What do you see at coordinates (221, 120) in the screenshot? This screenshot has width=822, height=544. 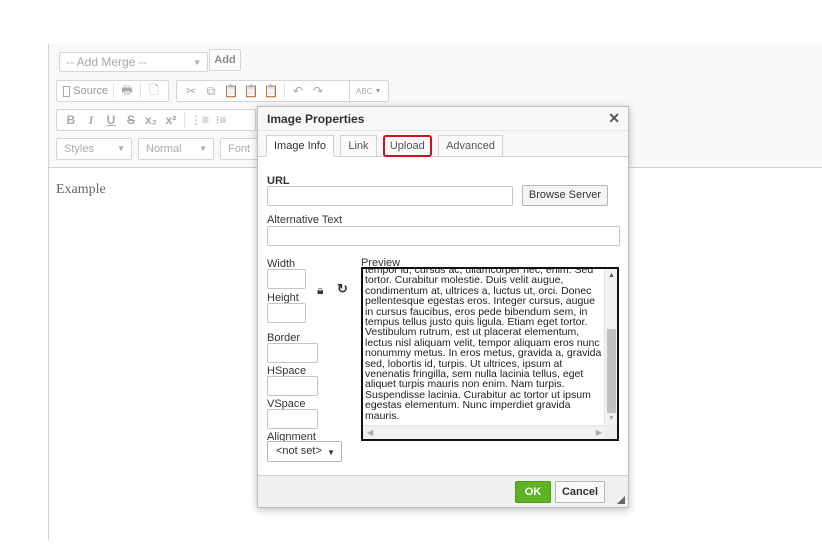 I see `bulleted-list-icon: ⁝≡` at bounding box center [221, 120].